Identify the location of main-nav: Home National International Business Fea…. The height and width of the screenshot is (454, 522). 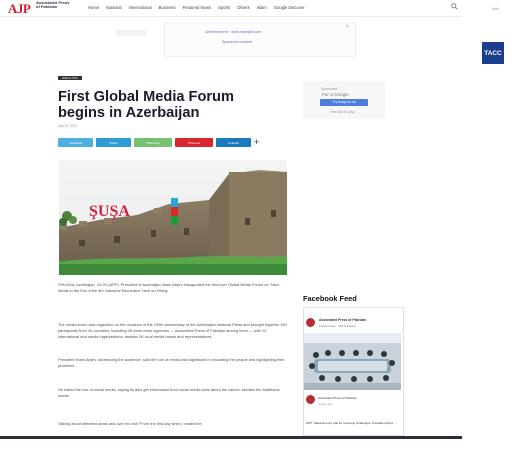
(196, 7).